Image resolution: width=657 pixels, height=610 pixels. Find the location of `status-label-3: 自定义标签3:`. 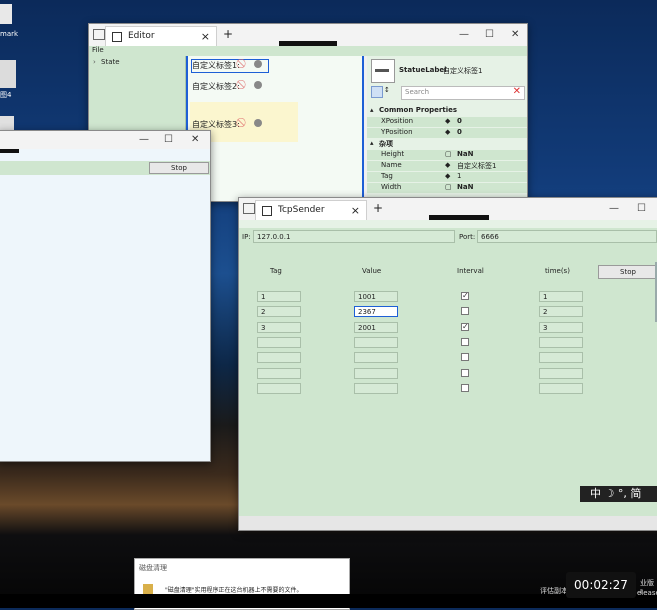

status-label-3: 自定义标签3: is located at coordinates (216, 124).